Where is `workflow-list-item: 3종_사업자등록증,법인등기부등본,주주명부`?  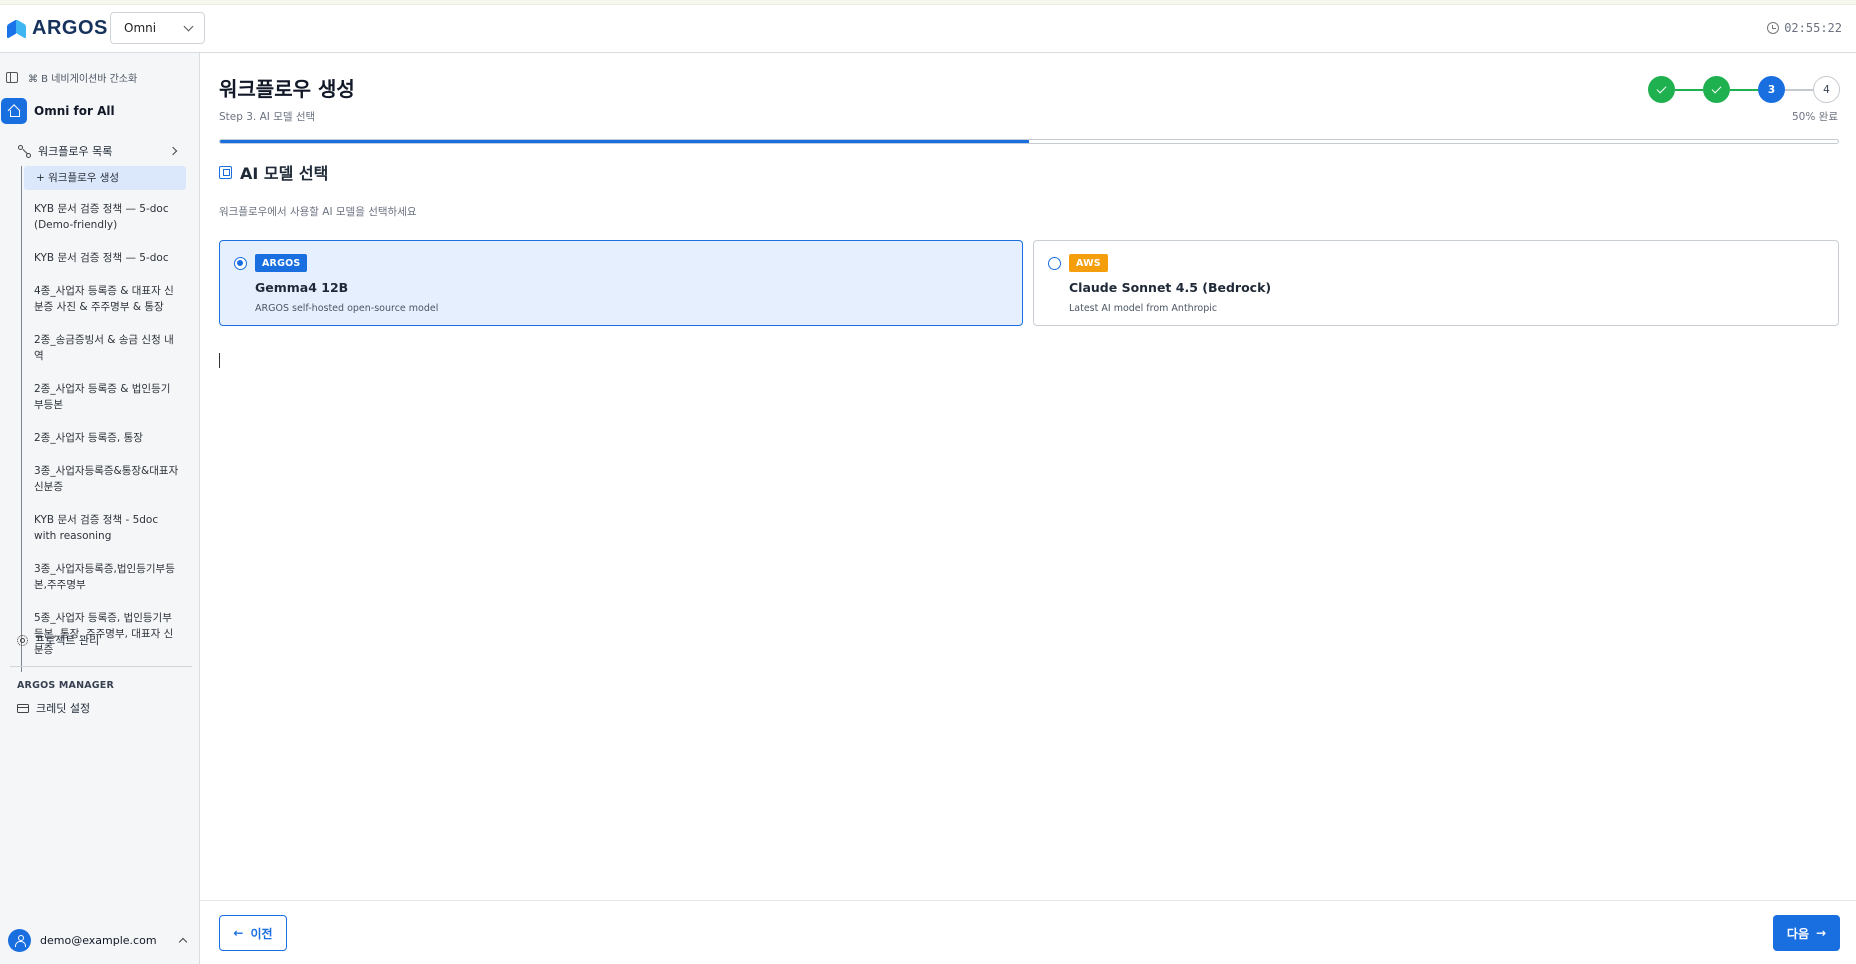 workflow-list-item: 3종_사업자등록증,법인등기부등본,주주명부 is located at coordinates (104, 577).